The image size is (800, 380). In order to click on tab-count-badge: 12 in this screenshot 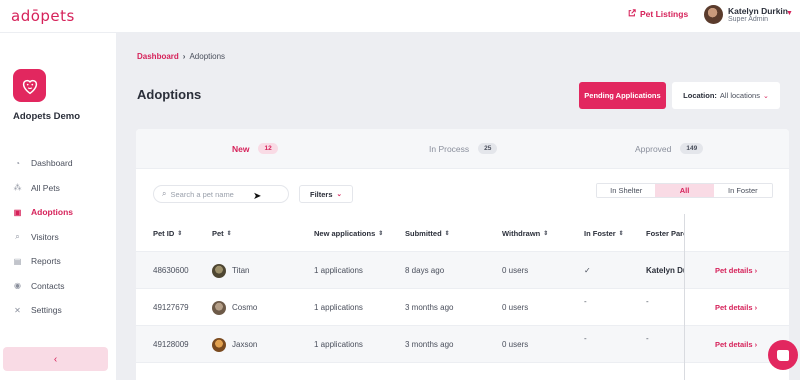, I will do `click(268, 148)`.